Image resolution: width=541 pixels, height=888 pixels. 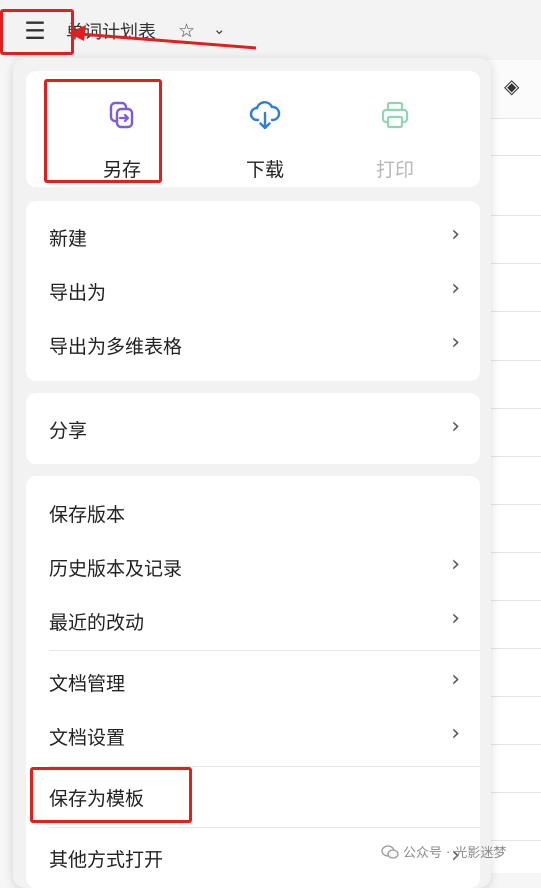 What do you see at coordinates (116, 569) in the screenshot?
I see `menu-item-label: 历史版本及记录` at bounding box center [116, 569].